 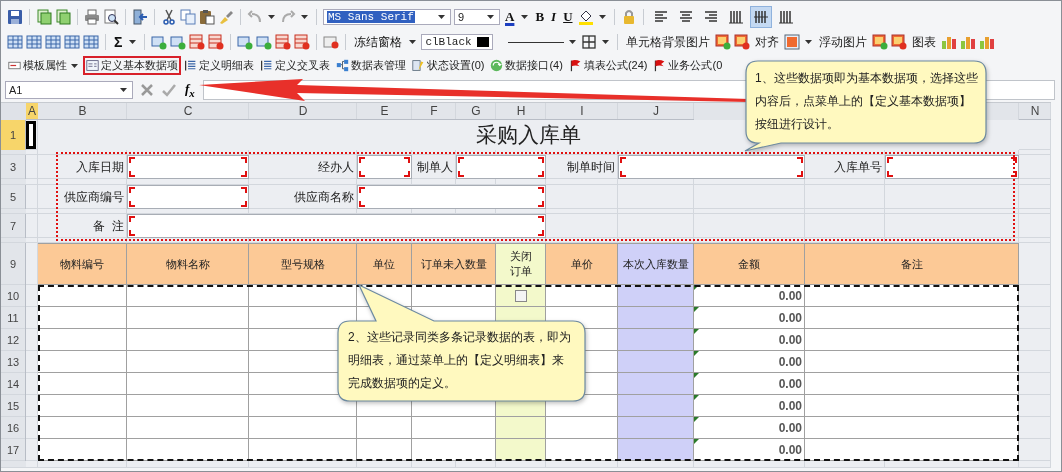 What do you see at coordinates (540, 17) in the screenshot?
I see `bold-button: B` at bounding box center [540, 17].